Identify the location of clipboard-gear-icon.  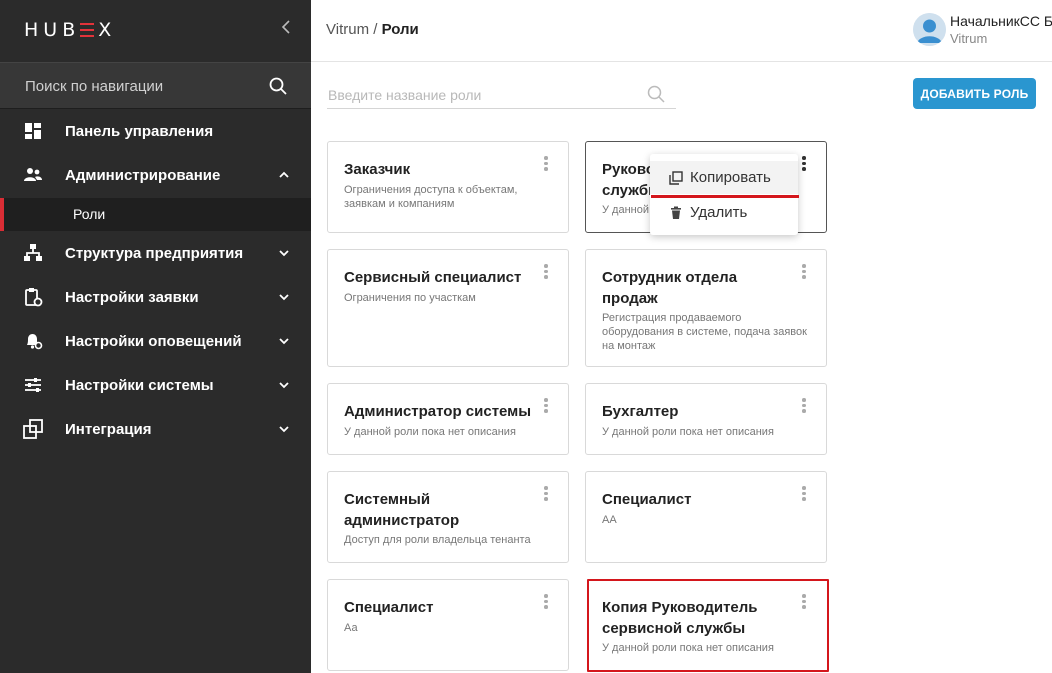
(34, 297).